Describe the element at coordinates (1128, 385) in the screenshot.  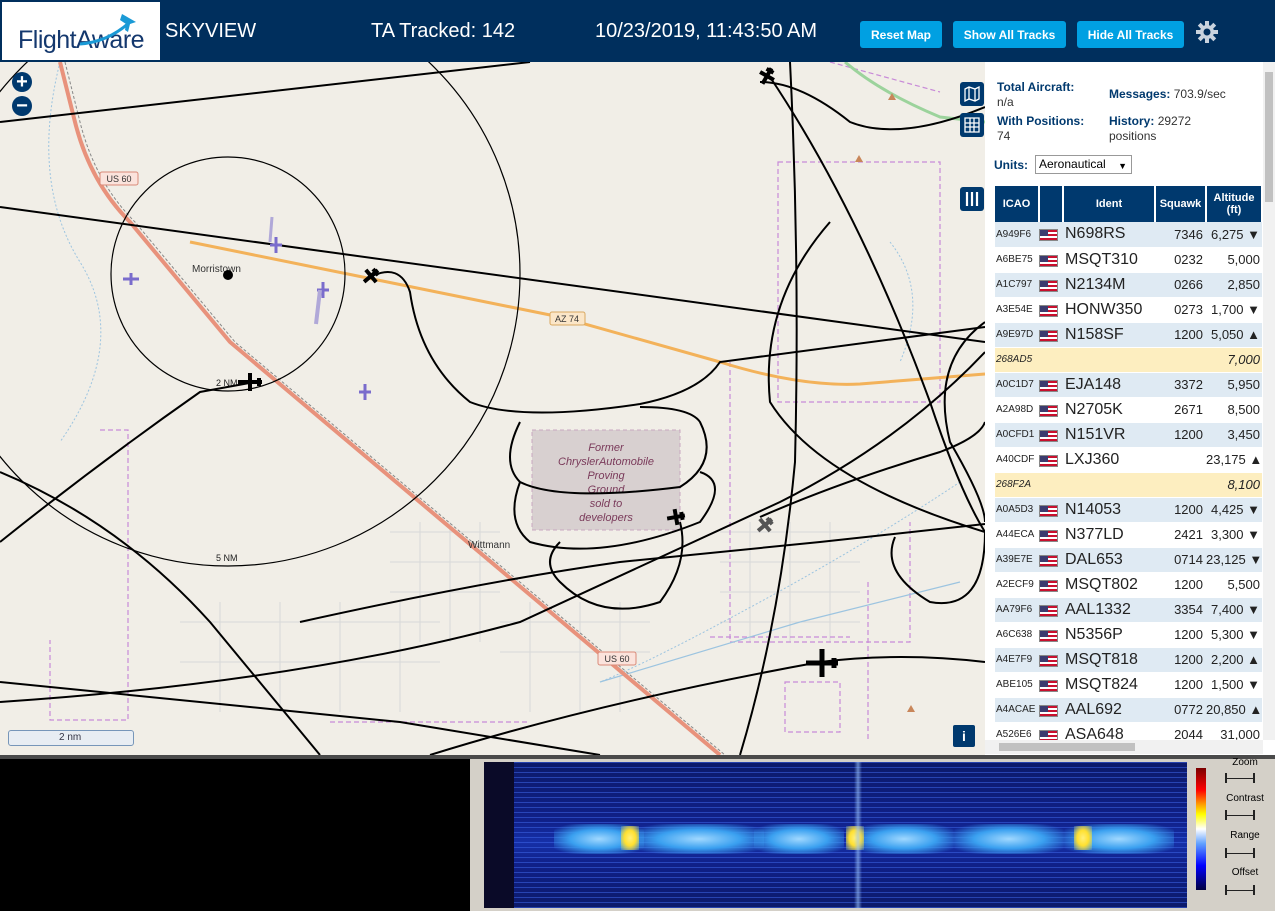
I see `table-row: A0C1D7 EJA148 3372 5,950` at that location.